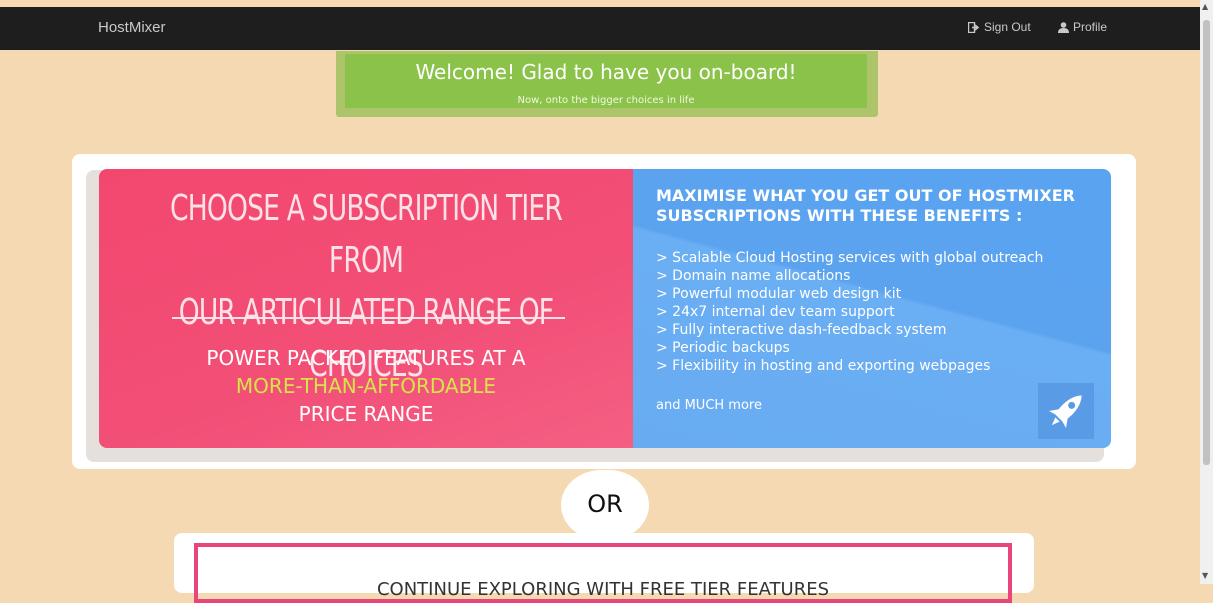  Describe the element at coordinates (1205, 7) in the screenshot. I see `scroll-up-icon: ▲` at that location.